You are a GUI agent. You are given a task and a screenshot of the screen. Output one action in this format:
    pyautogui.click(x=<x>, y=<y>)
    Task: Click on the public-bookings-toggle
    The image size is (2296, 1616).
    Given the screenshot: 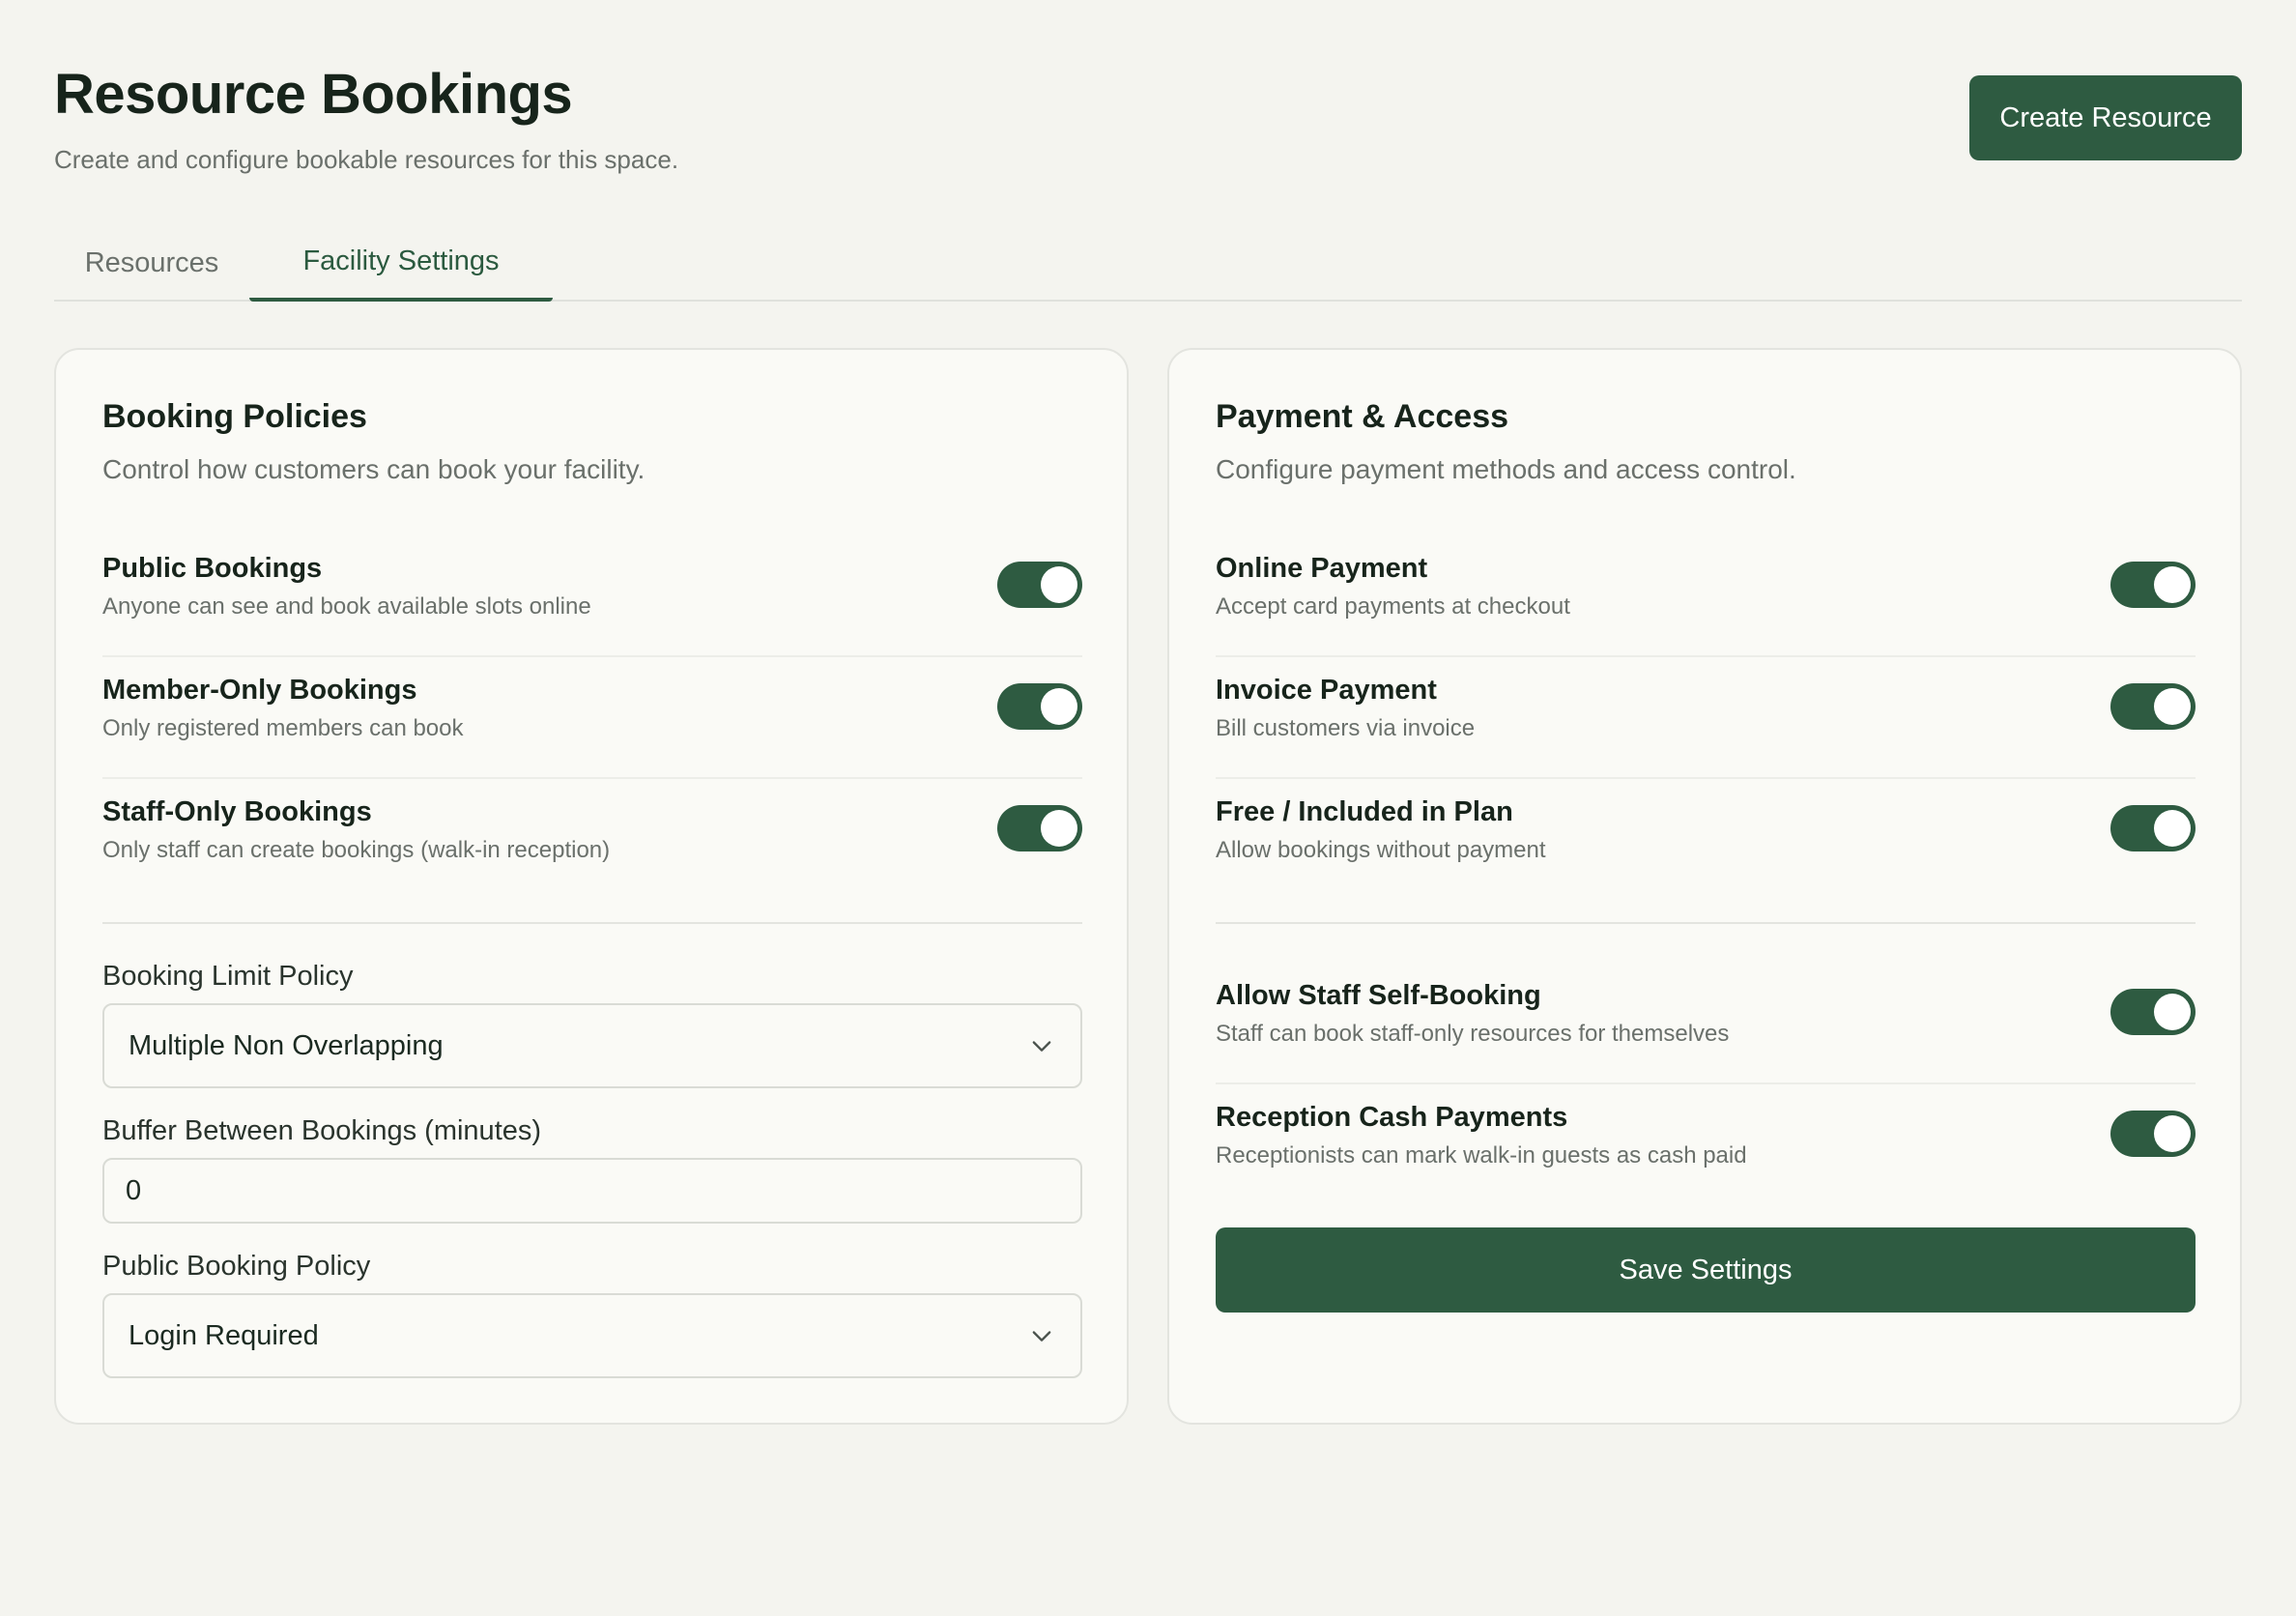 What is the action you would take?
    pyautogui.click(x=1039, y=585)
    